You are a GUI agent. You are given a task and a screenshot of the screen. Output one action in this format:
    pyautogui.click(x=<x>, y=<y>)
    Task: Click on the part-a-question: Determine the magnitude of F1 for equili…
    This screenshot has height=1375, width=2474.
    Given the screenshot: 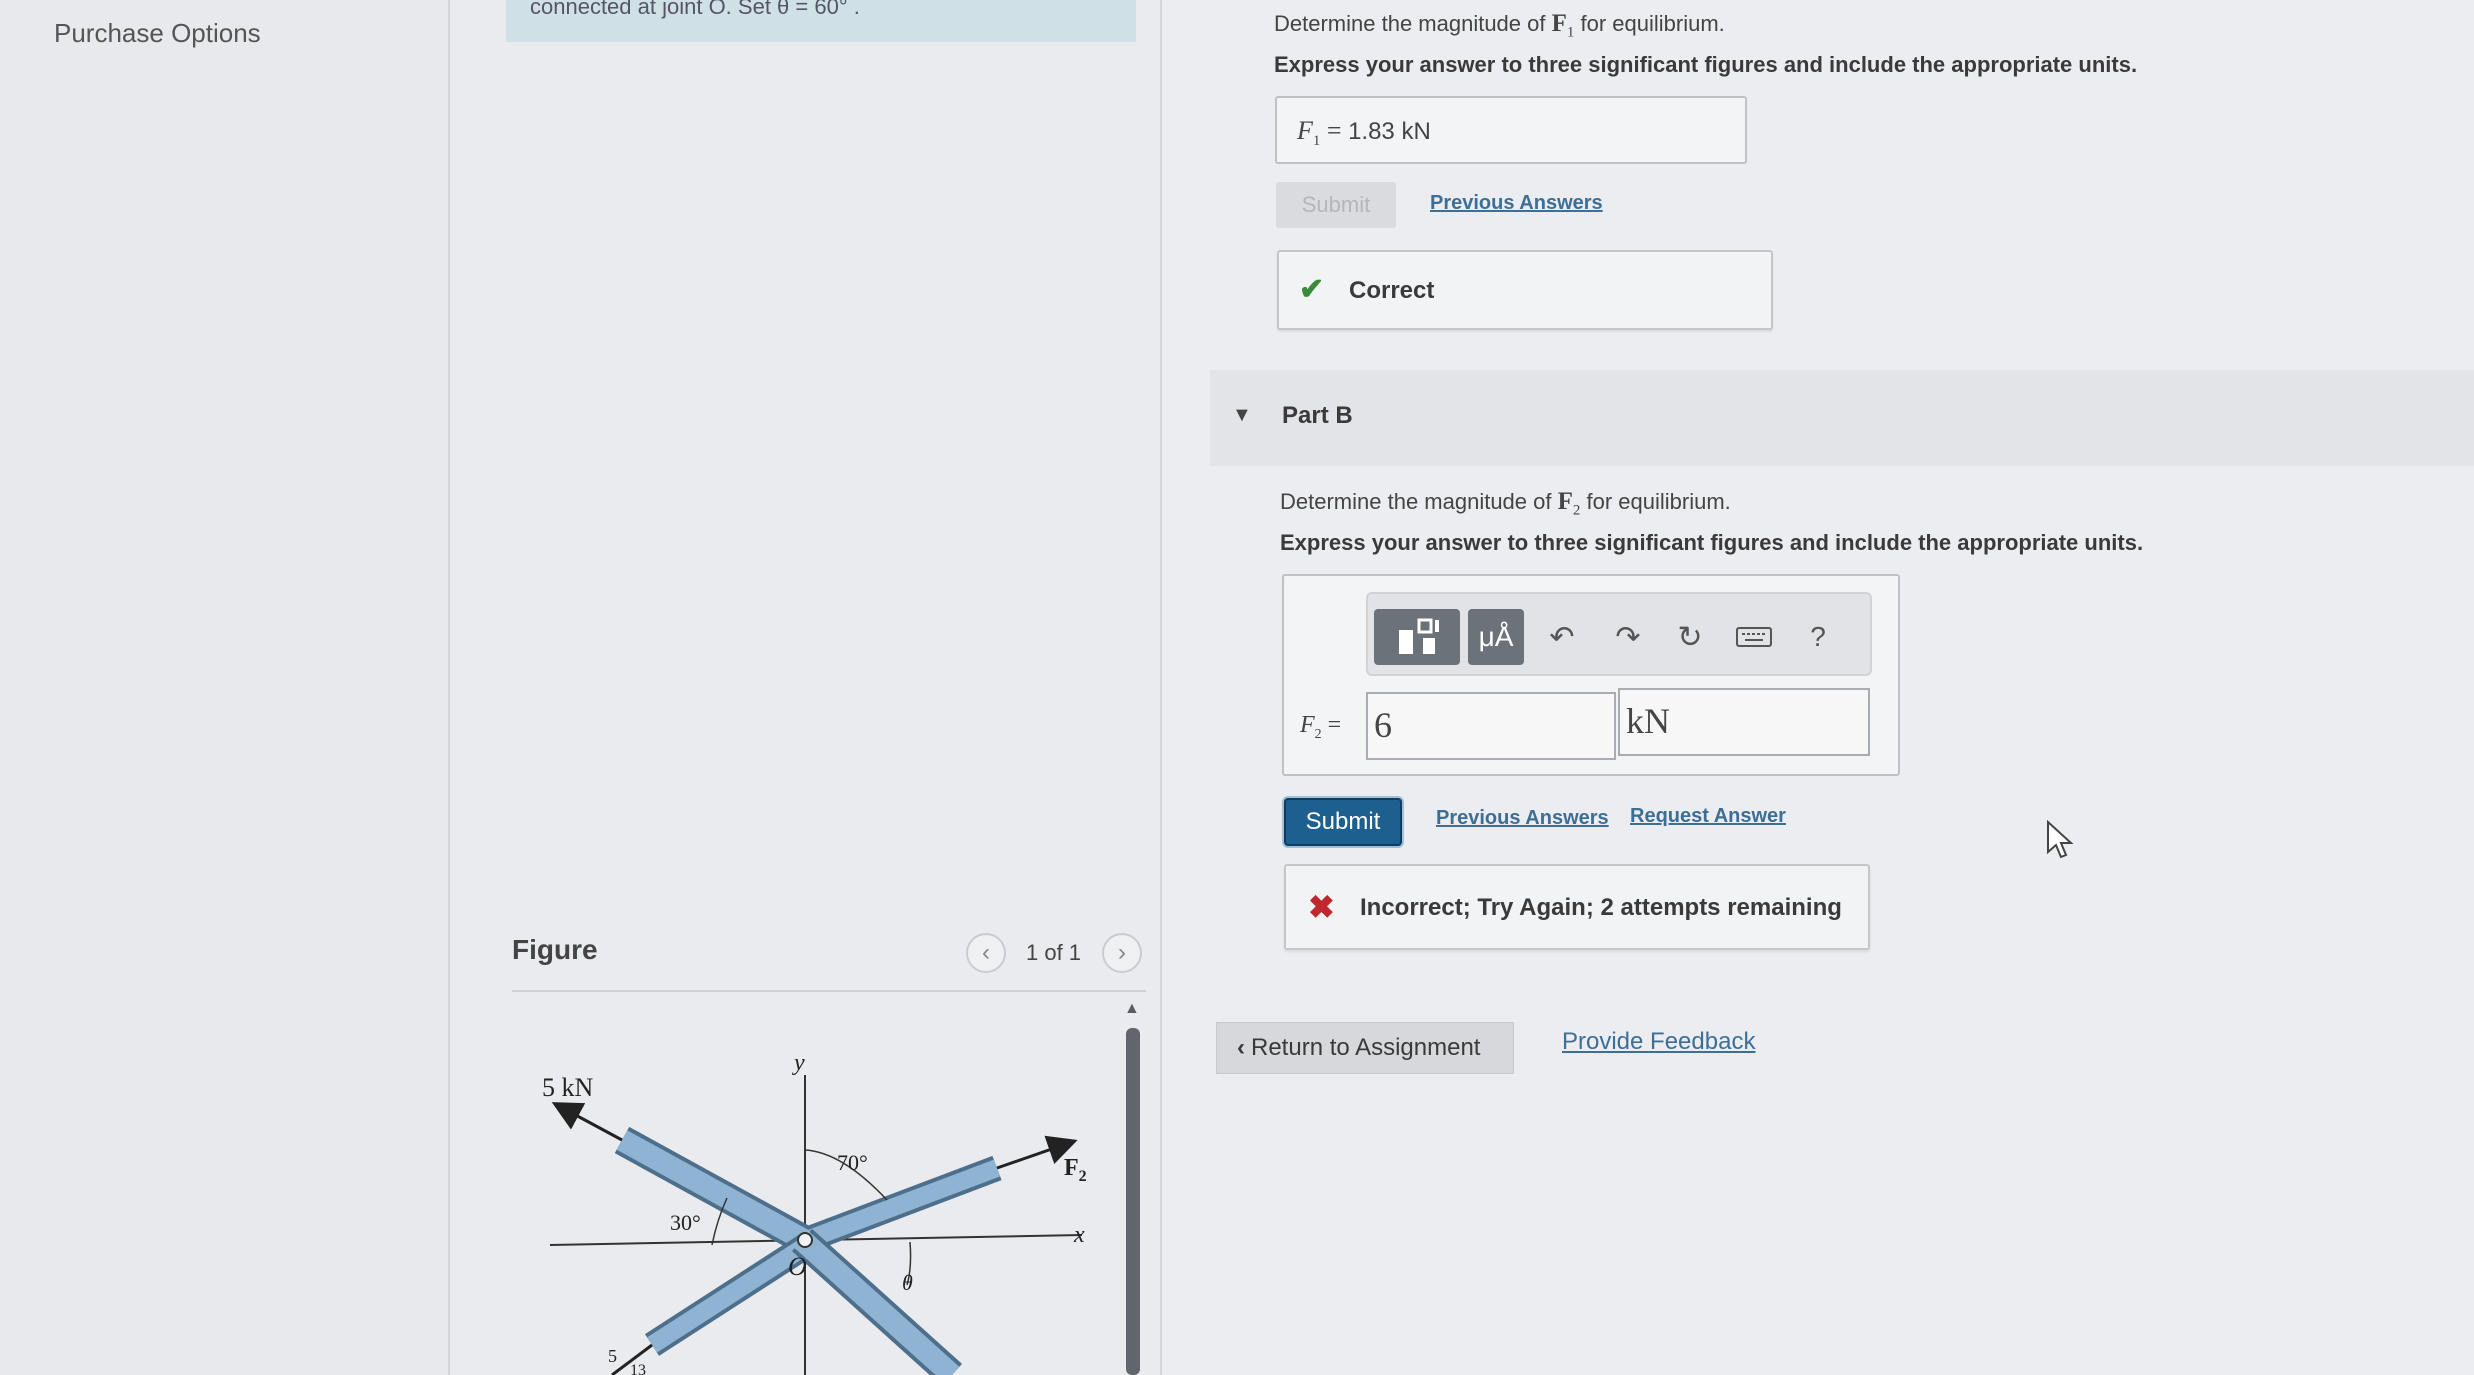 What is the action you would take?
    pyautogui.click(x=1499, y=25)
    